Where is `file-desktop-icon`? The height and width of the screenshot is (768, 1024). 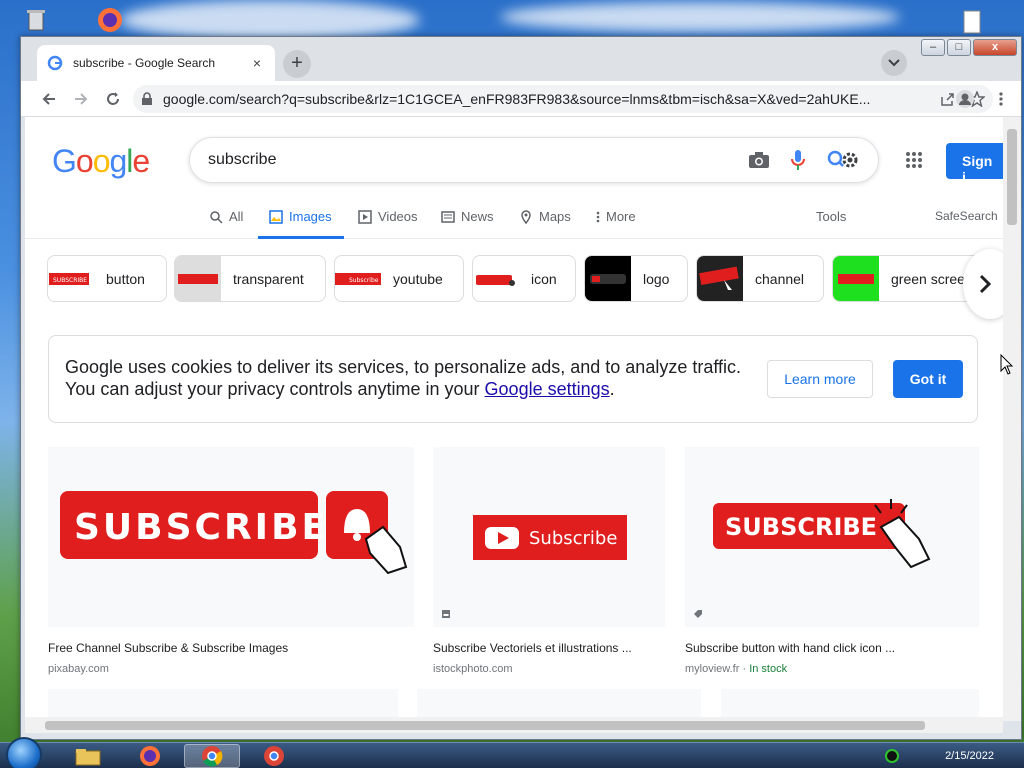
file-desktop-icon is located at coordinates (972, 22).